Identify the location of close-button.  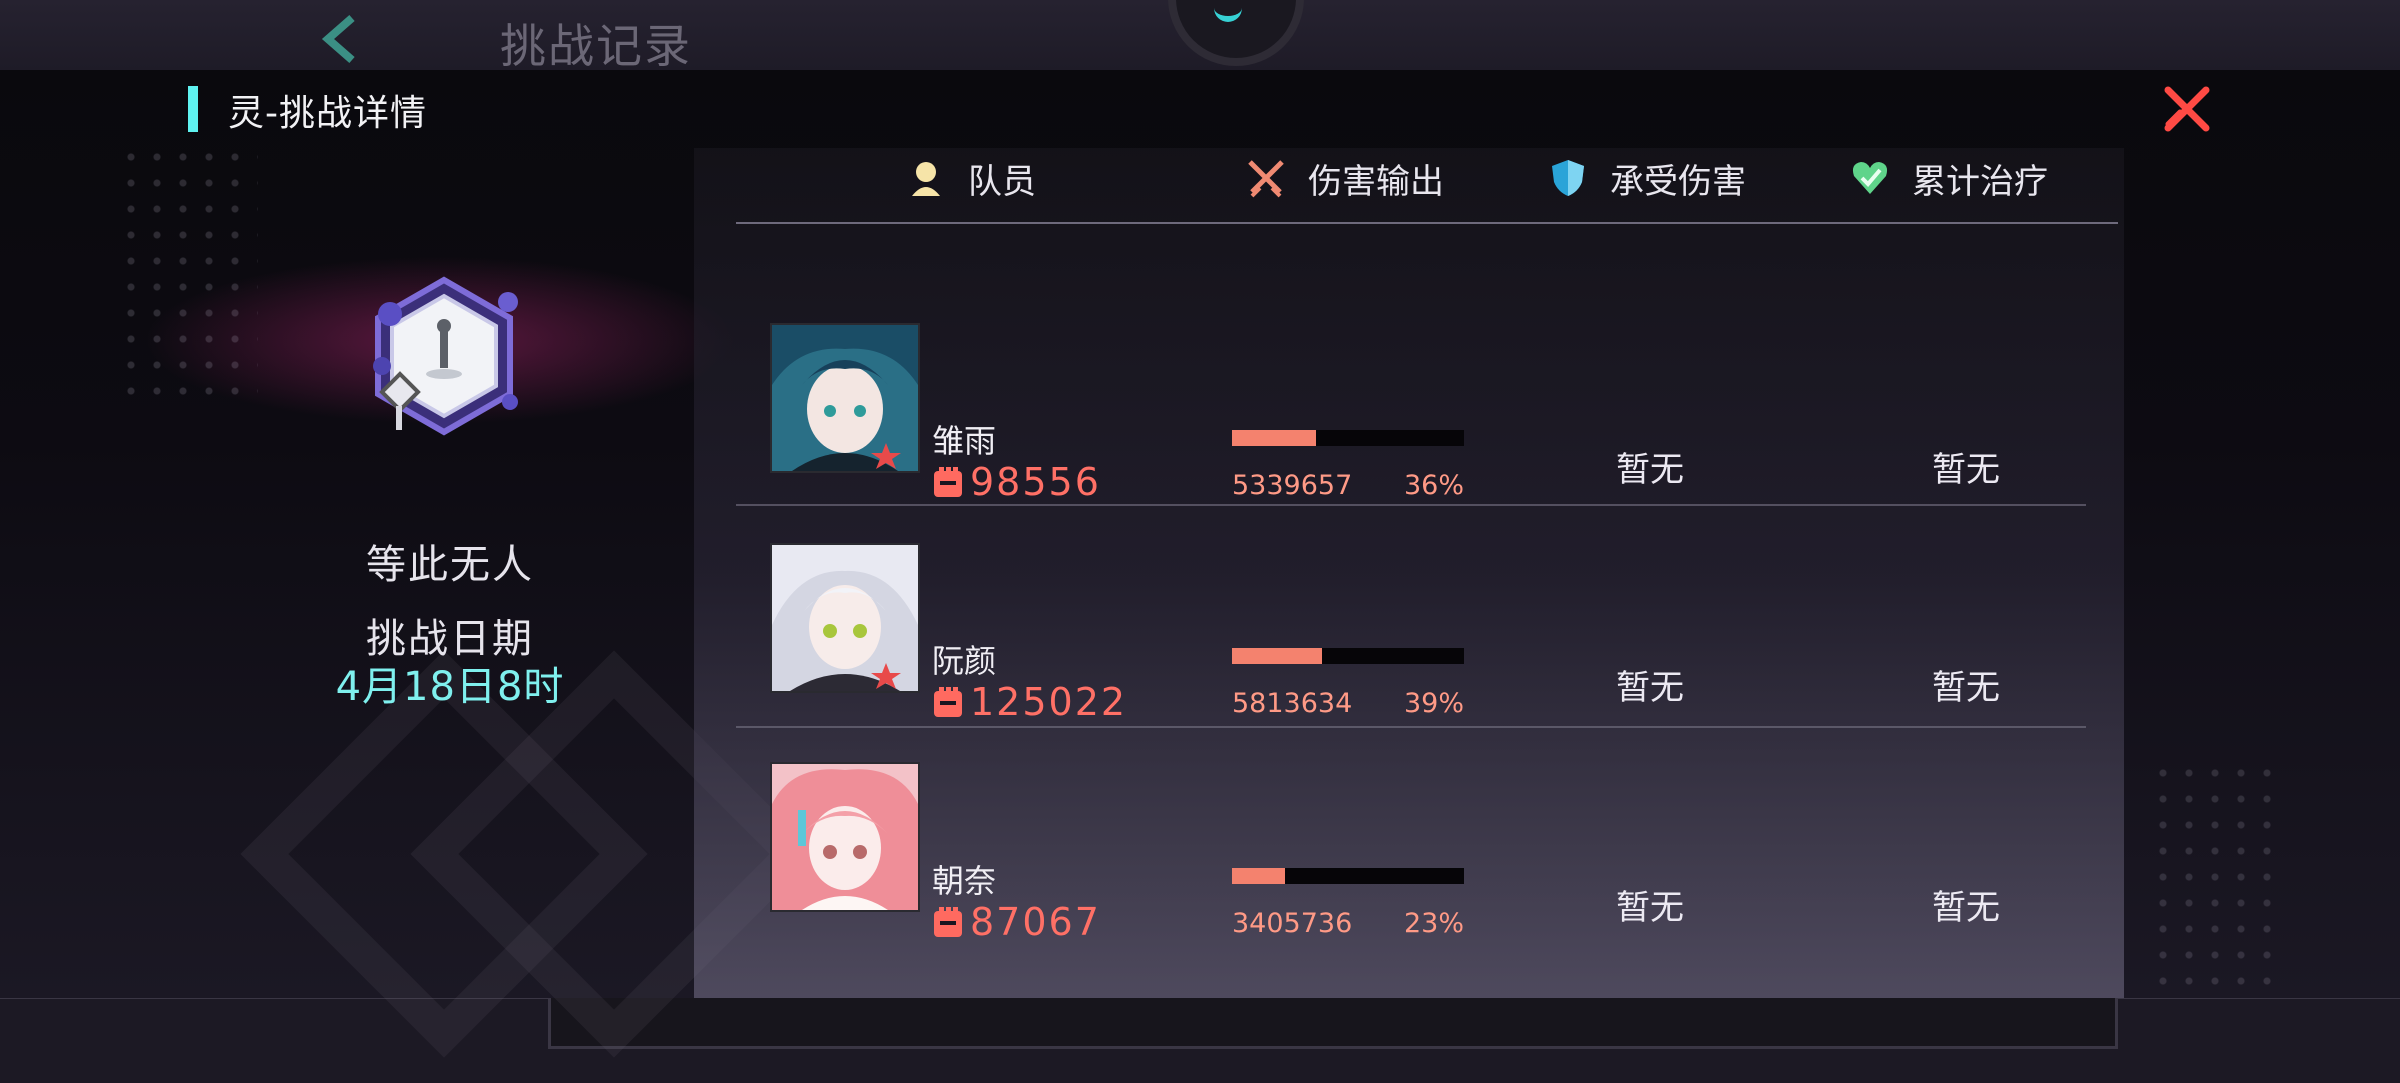
(2187, 109).